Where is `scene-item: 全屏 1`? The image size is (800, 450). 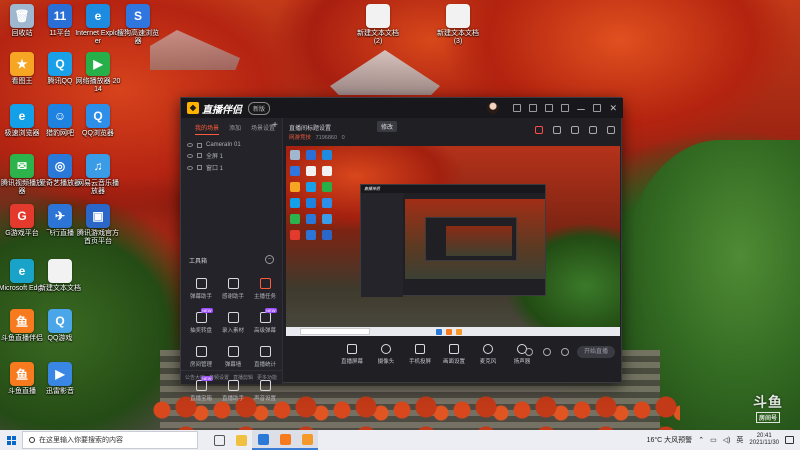 scene-item: 全屏 1 is located at coordinates (231, 154).